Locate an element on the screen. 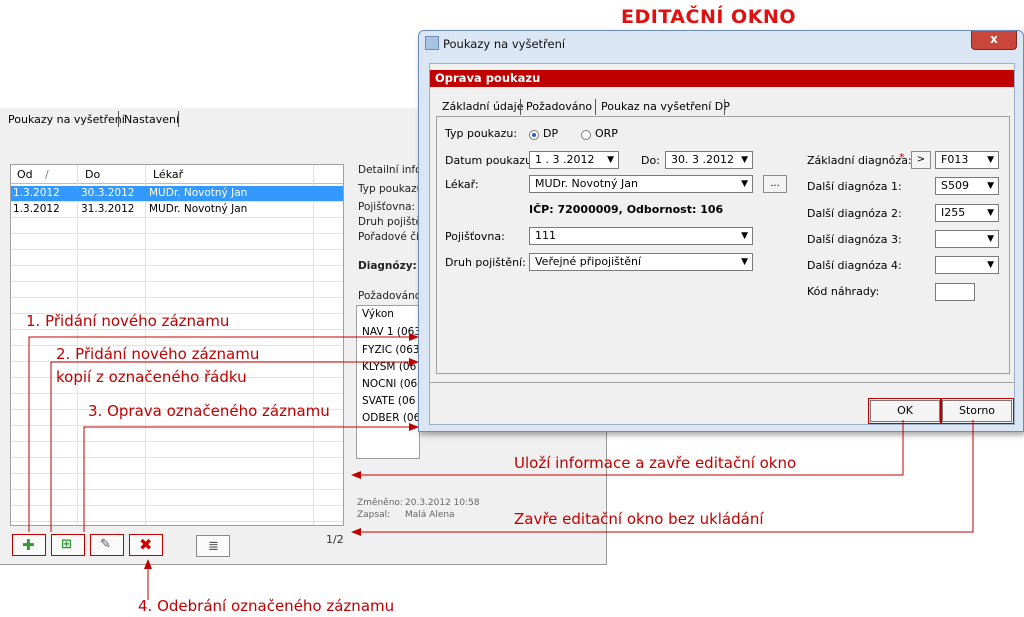  column-header-od: Od is located at coordinates (25, 174).